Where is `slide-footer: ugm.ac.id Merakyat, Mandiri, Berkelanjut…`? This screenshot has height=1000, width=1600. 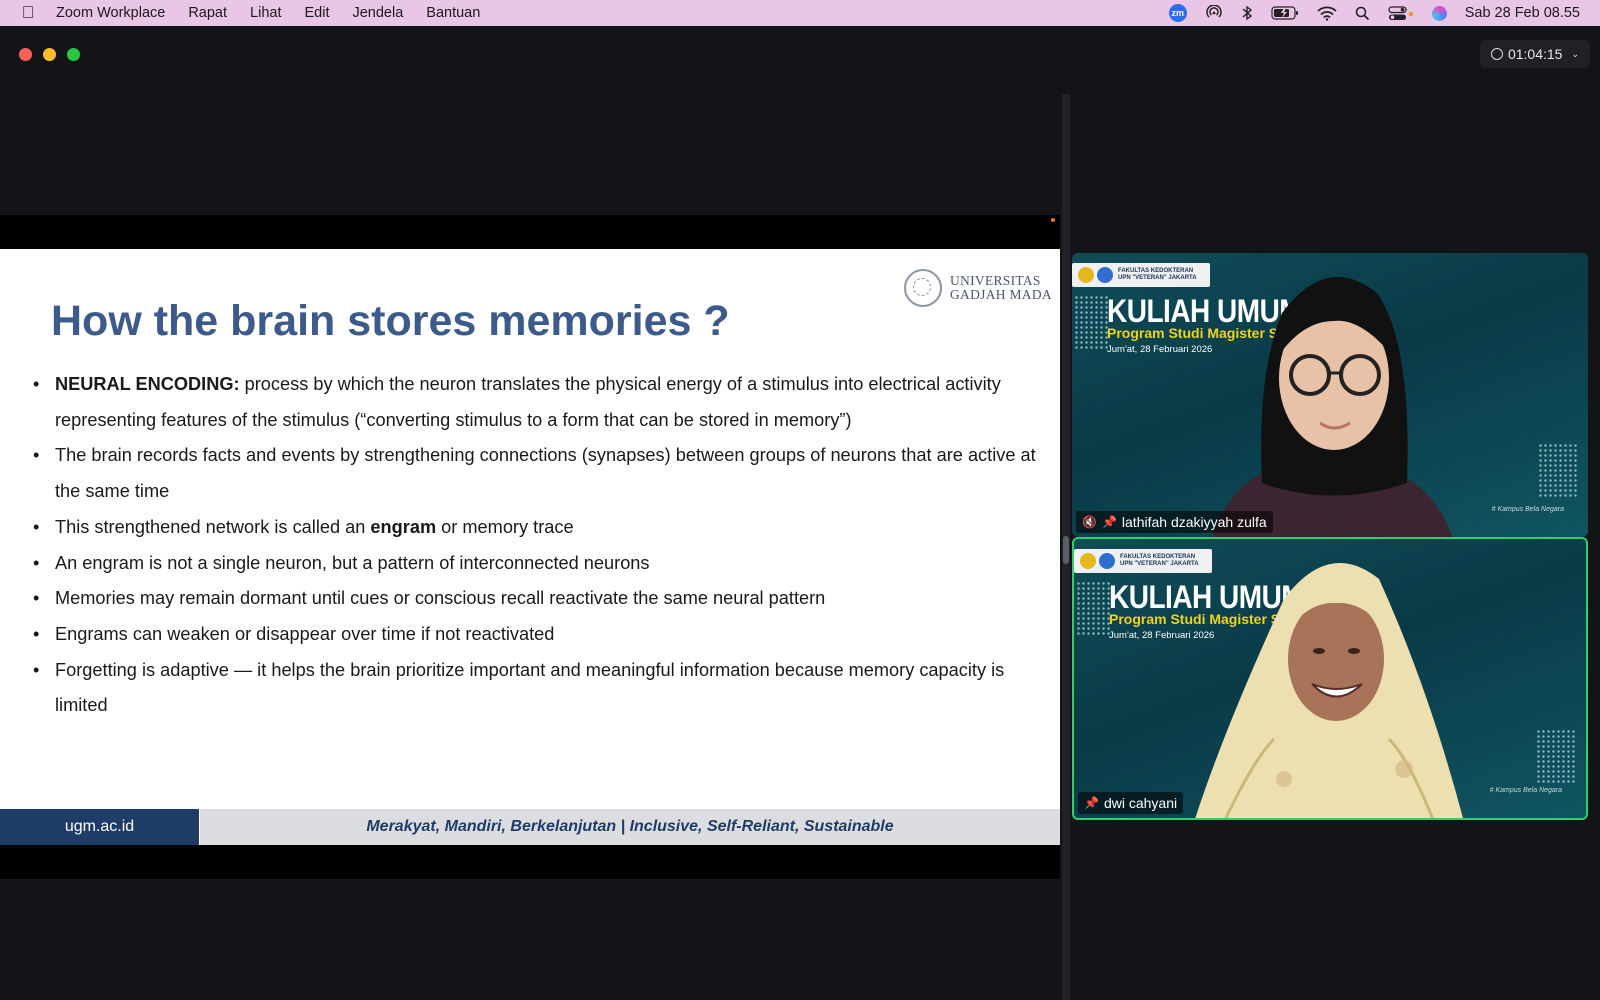 slide-footer: ugm.ac.id Merakyat, Mandiri, Berkelanjut… is located at coordinates (530, 827).